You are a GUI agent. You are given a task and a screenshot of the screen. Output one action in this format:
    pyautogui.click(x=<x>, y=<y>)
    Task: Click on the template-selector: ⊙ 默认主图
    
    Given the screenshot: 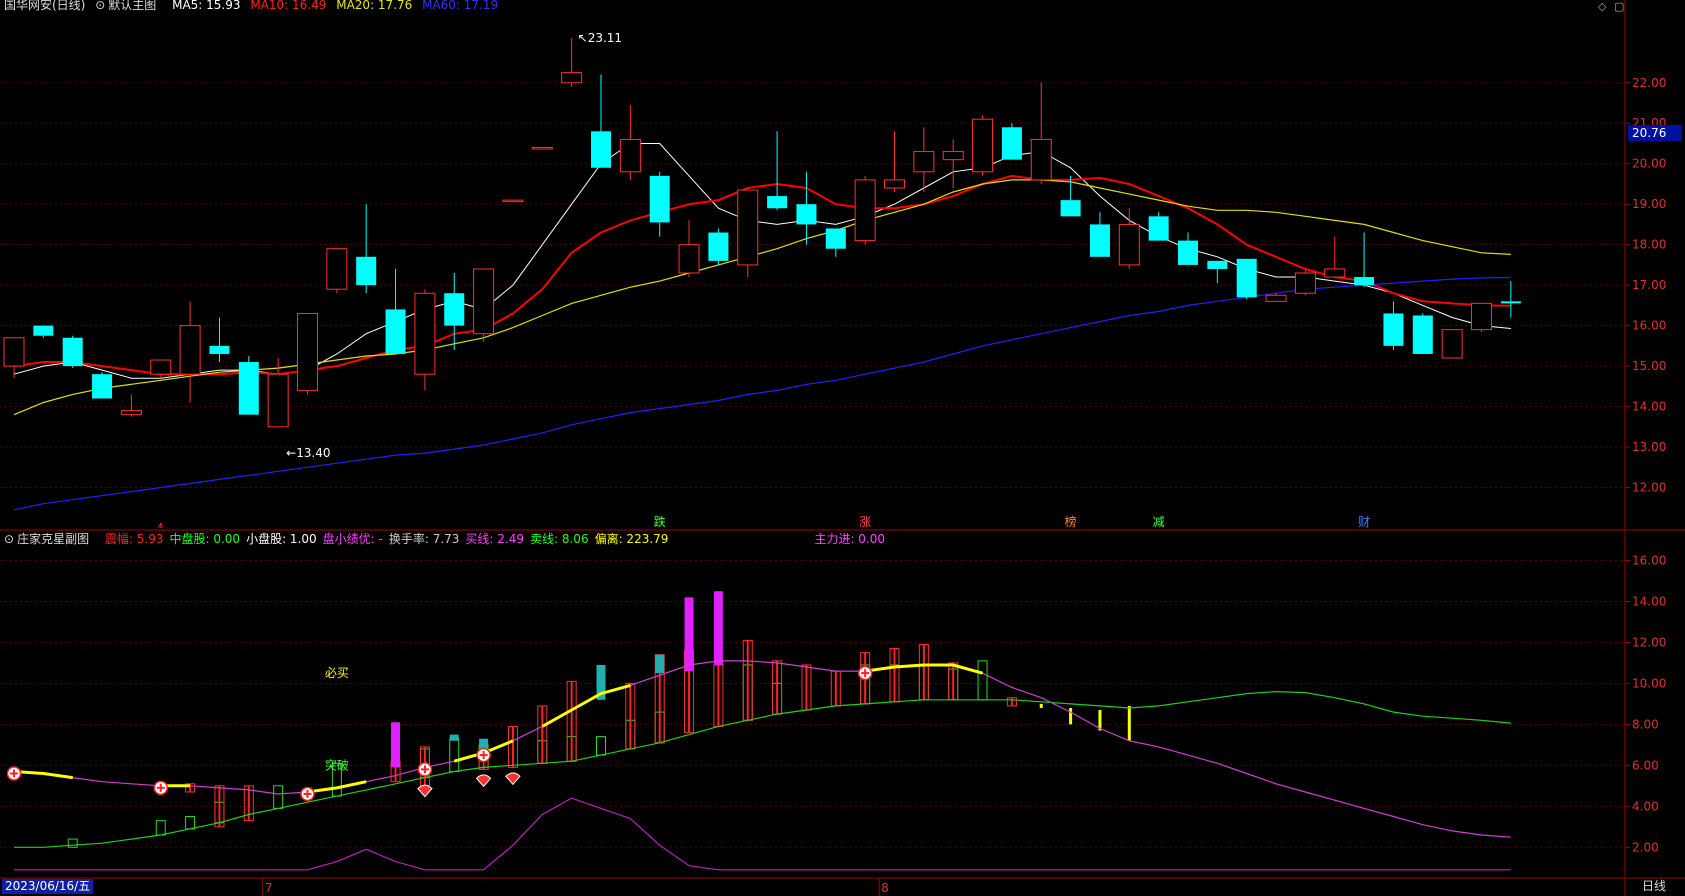 What is the action you would take?
    pyautogui.click(x=128, y=6)
    